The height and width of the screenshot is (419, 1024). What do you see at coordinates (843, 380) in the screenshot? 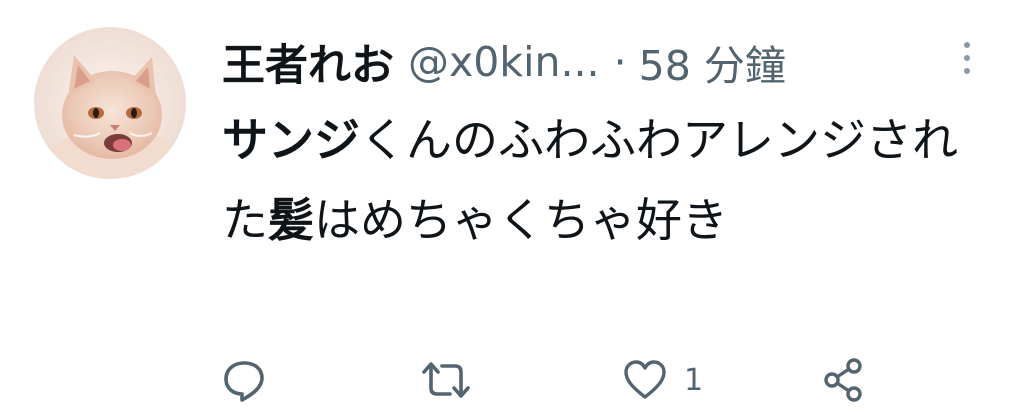
I see `share-icon` at bounding box center [843, 380].